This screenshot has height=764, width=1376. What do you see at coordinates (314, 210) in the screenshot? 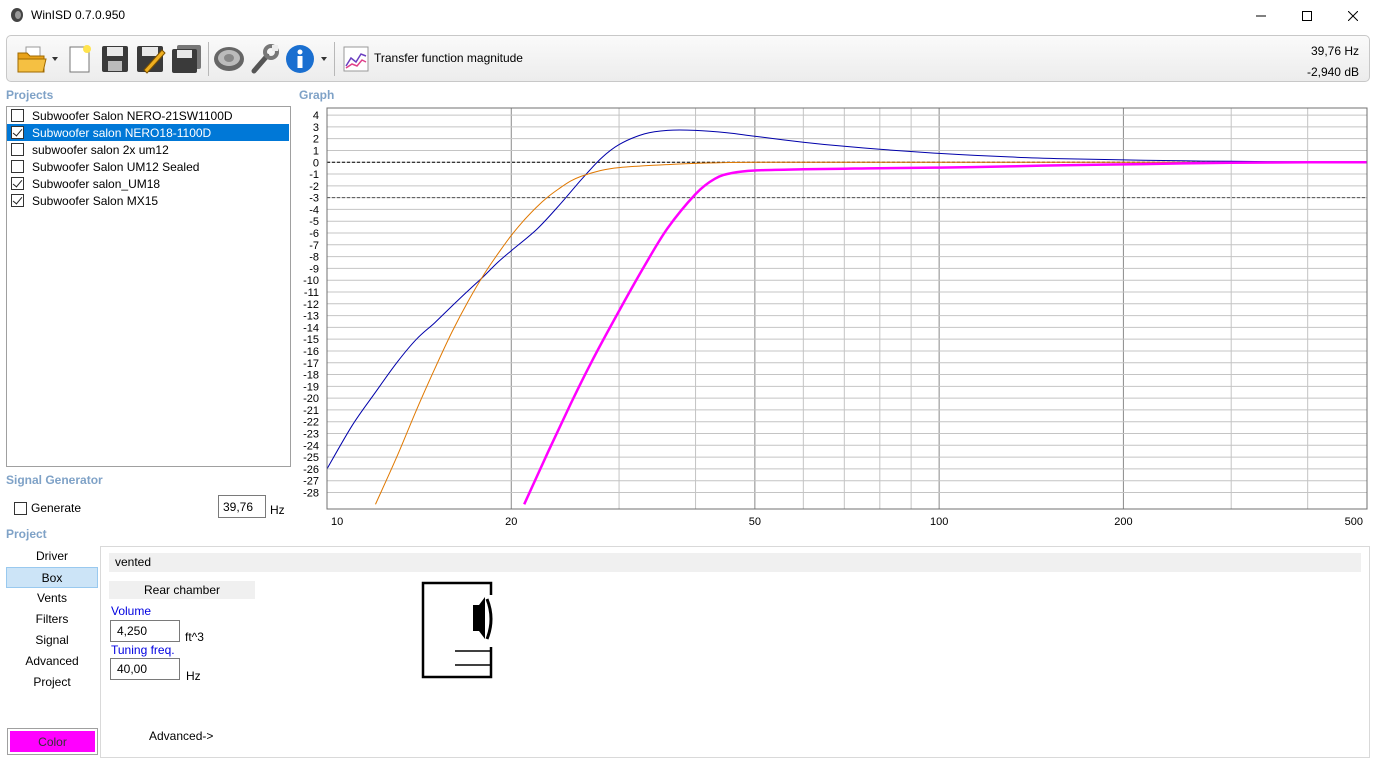
I see `y-tick-label: -4` at bounding box center [314, 210].